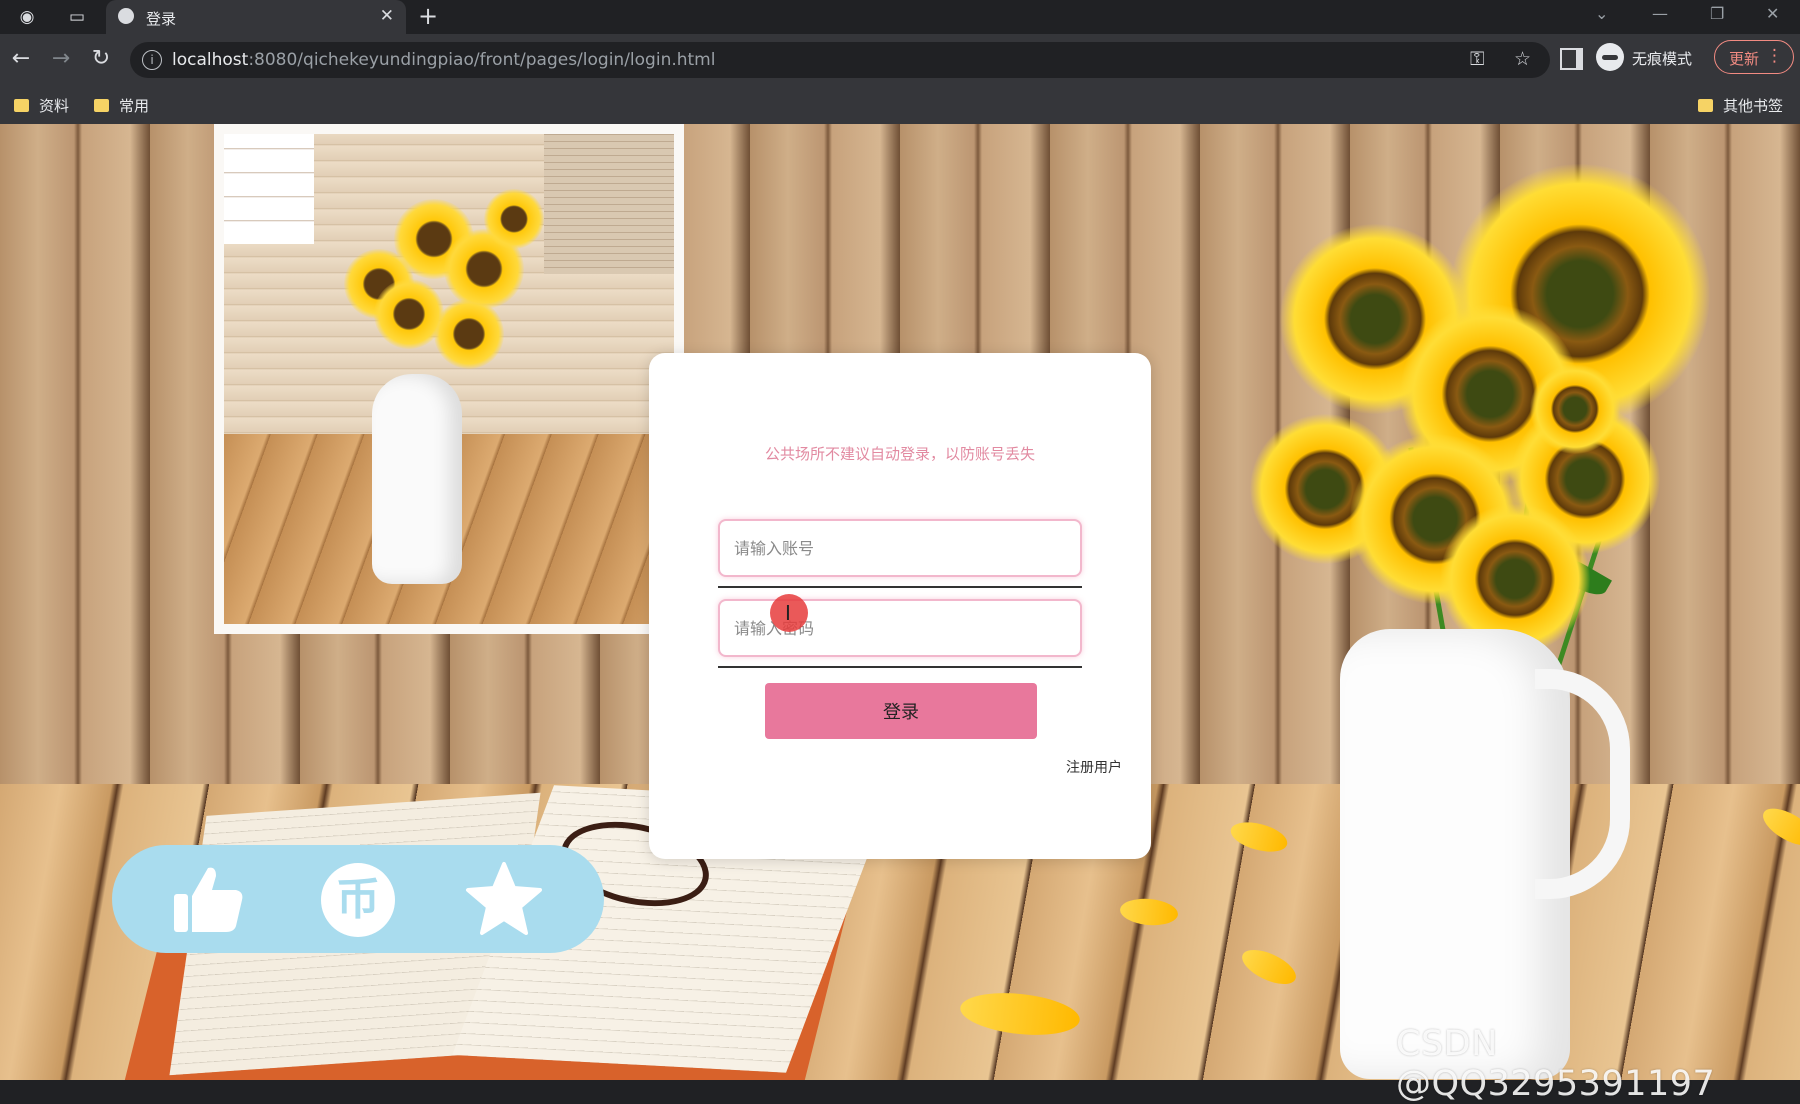 The height and width of the screenshot is (1104, 1800). I want to click on key-icon: ⚿, so click(1477, 59).